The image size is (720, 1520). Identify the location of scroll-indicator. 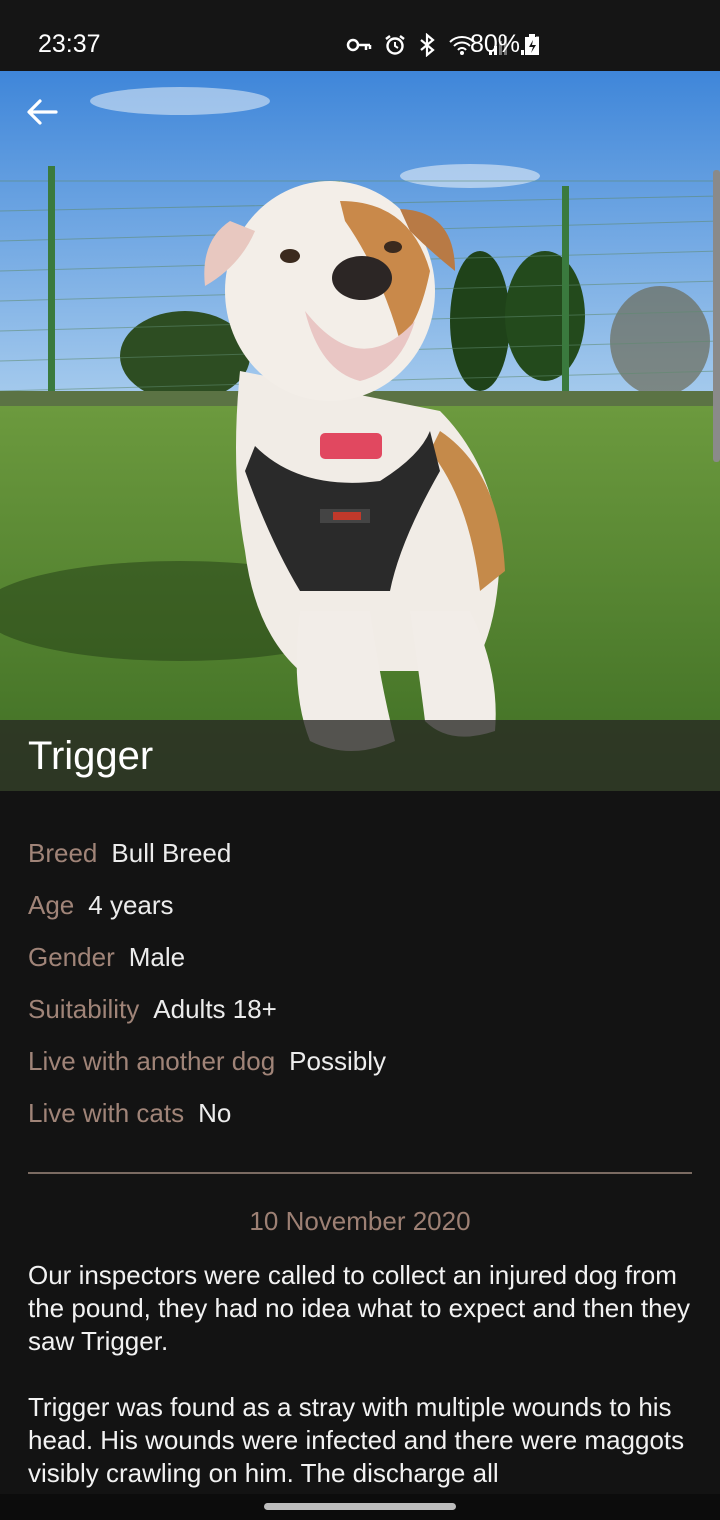
(716, 316).